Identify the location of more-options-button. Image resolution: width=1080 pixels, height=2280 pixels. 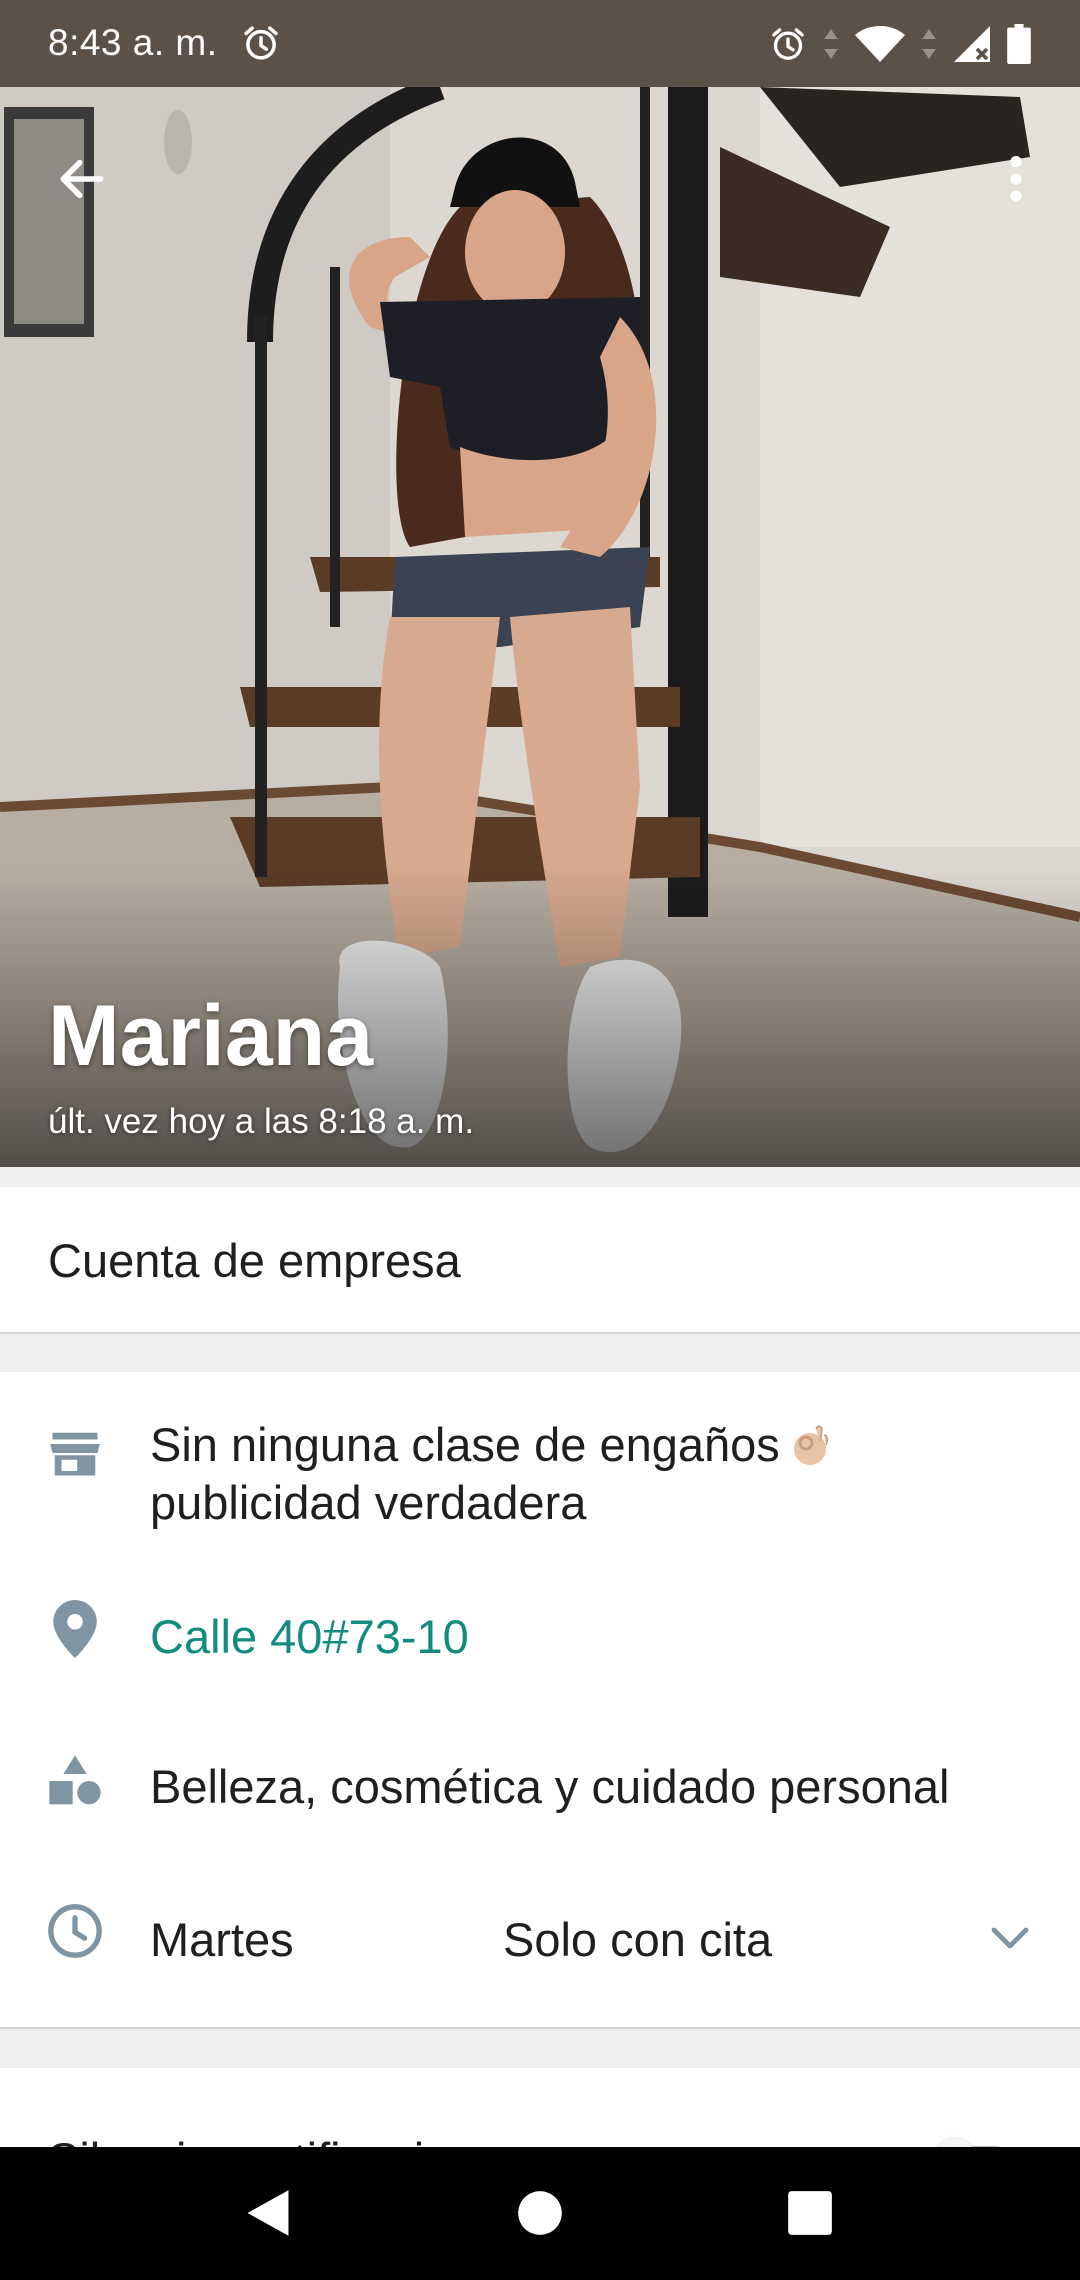
(1016, 179).